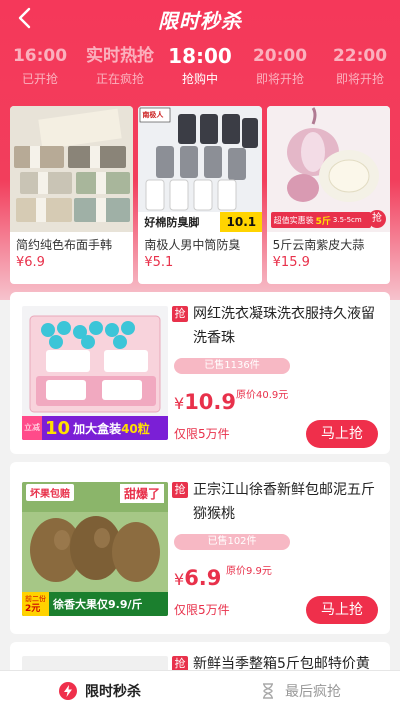 This screenshot has width=400, height=710. I want to click on tab-slot-2200: 22:00 即将开抢, so click(360, 72).